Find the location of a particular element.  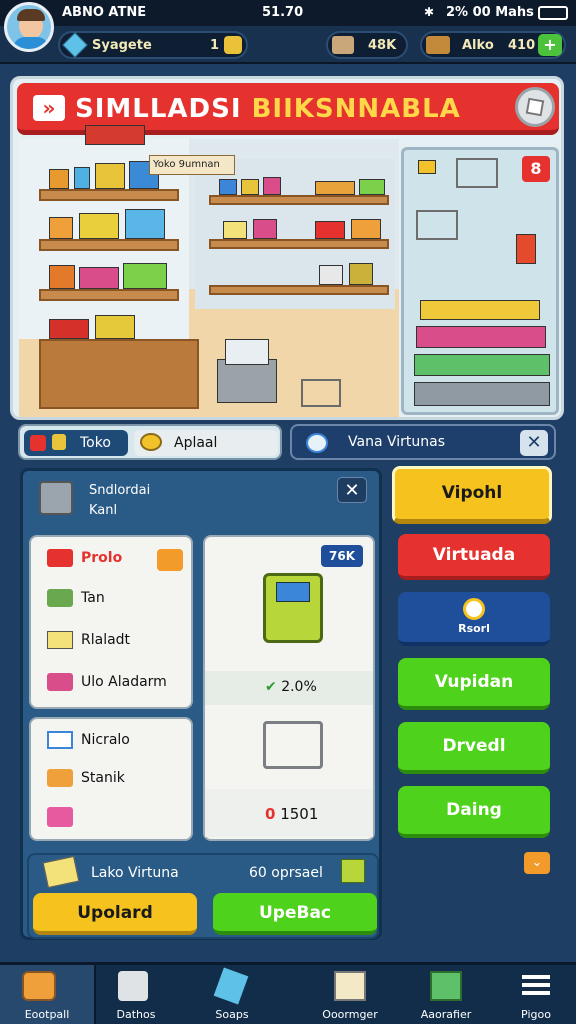

bag-icon is located at coordinates (60, 778).